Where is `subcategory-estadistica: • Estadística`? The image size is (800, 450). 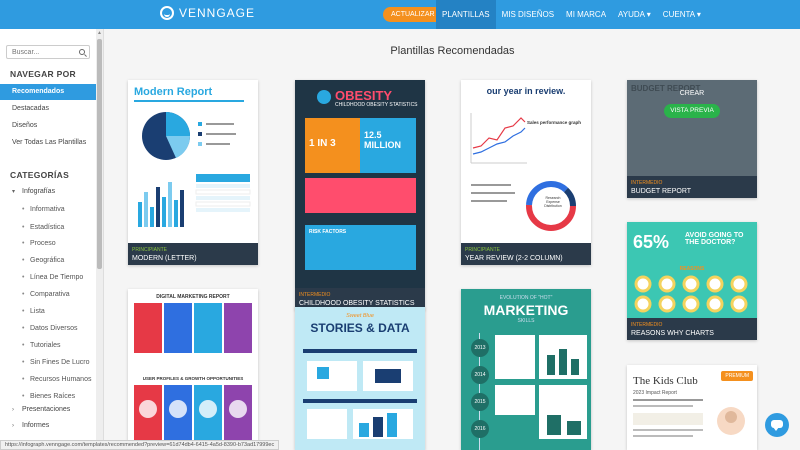 subcategory-estadistica: • Estadística is located at coordinates (43, 227).